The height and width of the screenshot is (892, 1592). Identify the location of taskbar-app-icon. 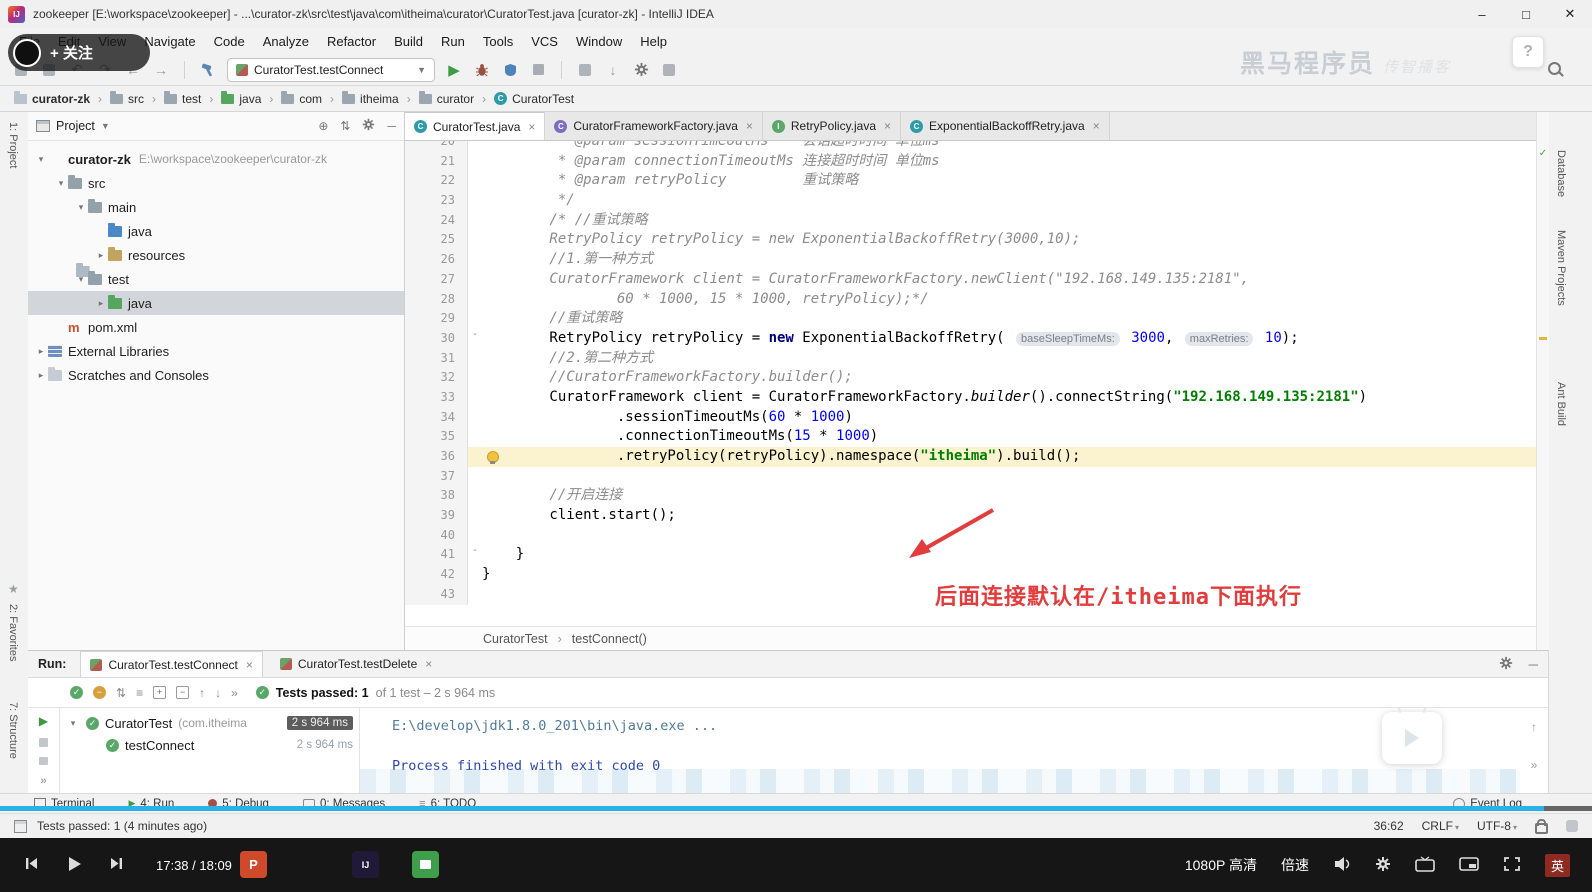
(425, 864).